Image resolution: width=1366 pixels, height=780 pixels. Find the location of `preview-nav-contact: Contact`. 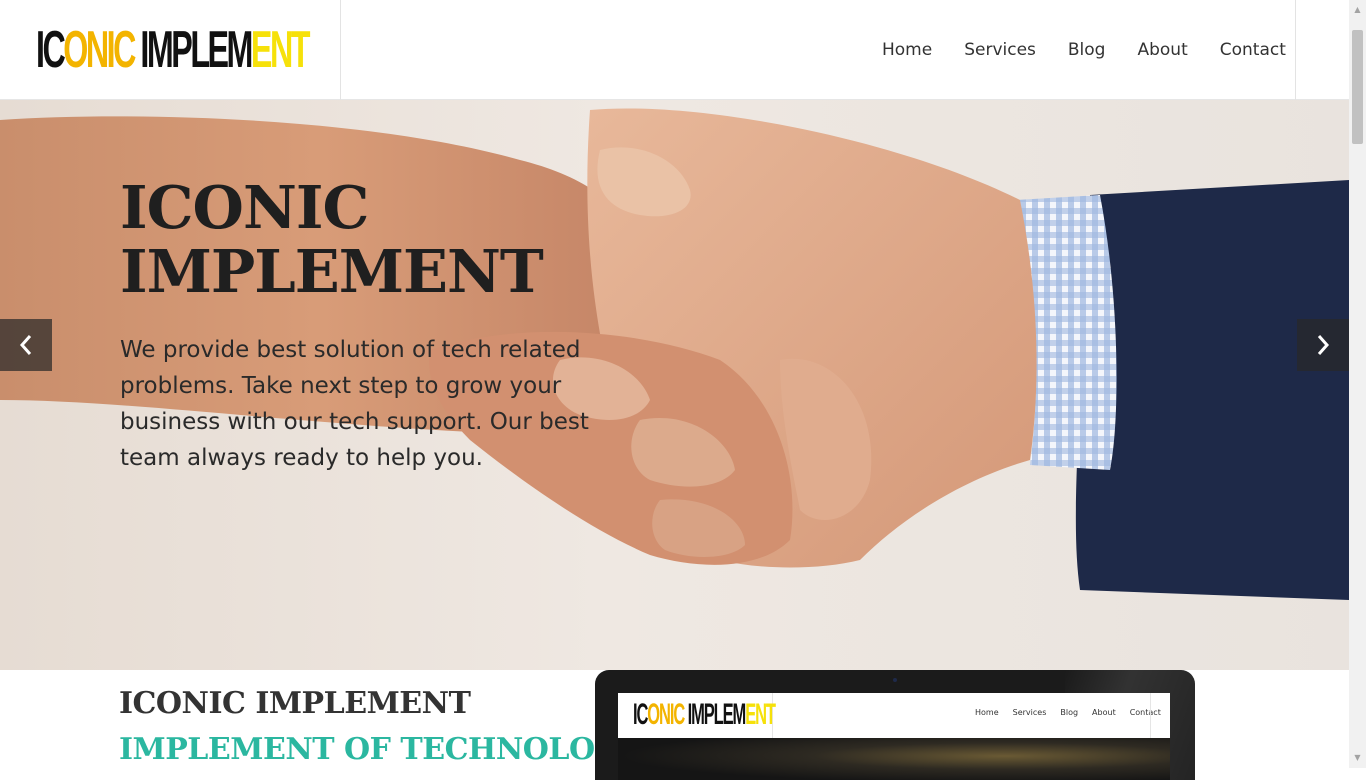

preview-nav-contact: Contact is located at coordinates (1145, 712).